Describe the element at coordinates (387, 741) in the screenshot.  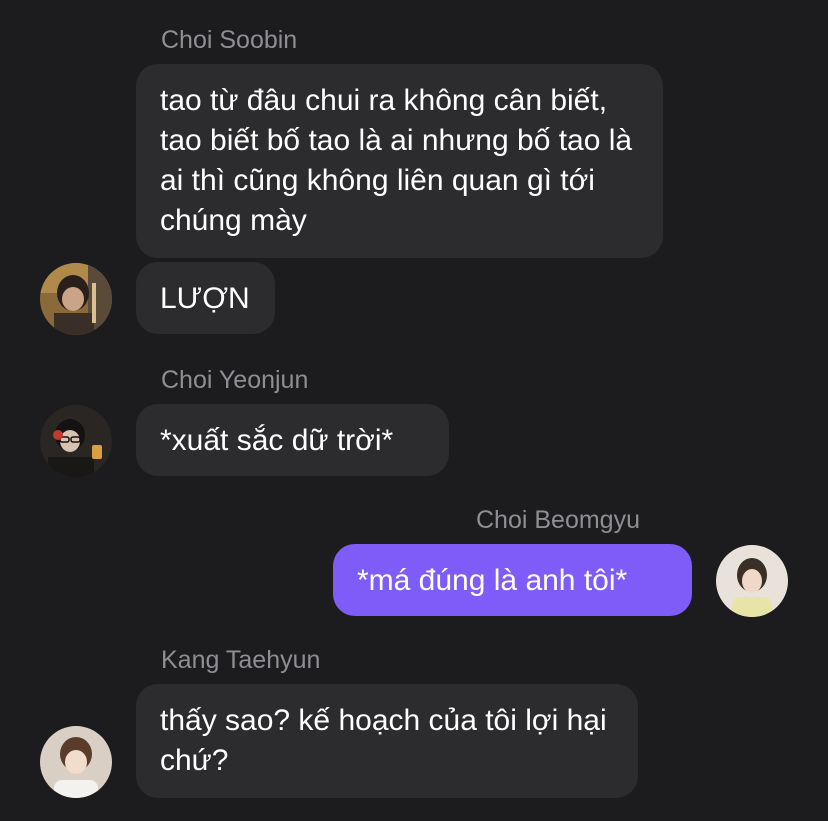
I see `message-bubble: thấy sao? kế hoạch của tôi lợi hại chứ?` at that location.